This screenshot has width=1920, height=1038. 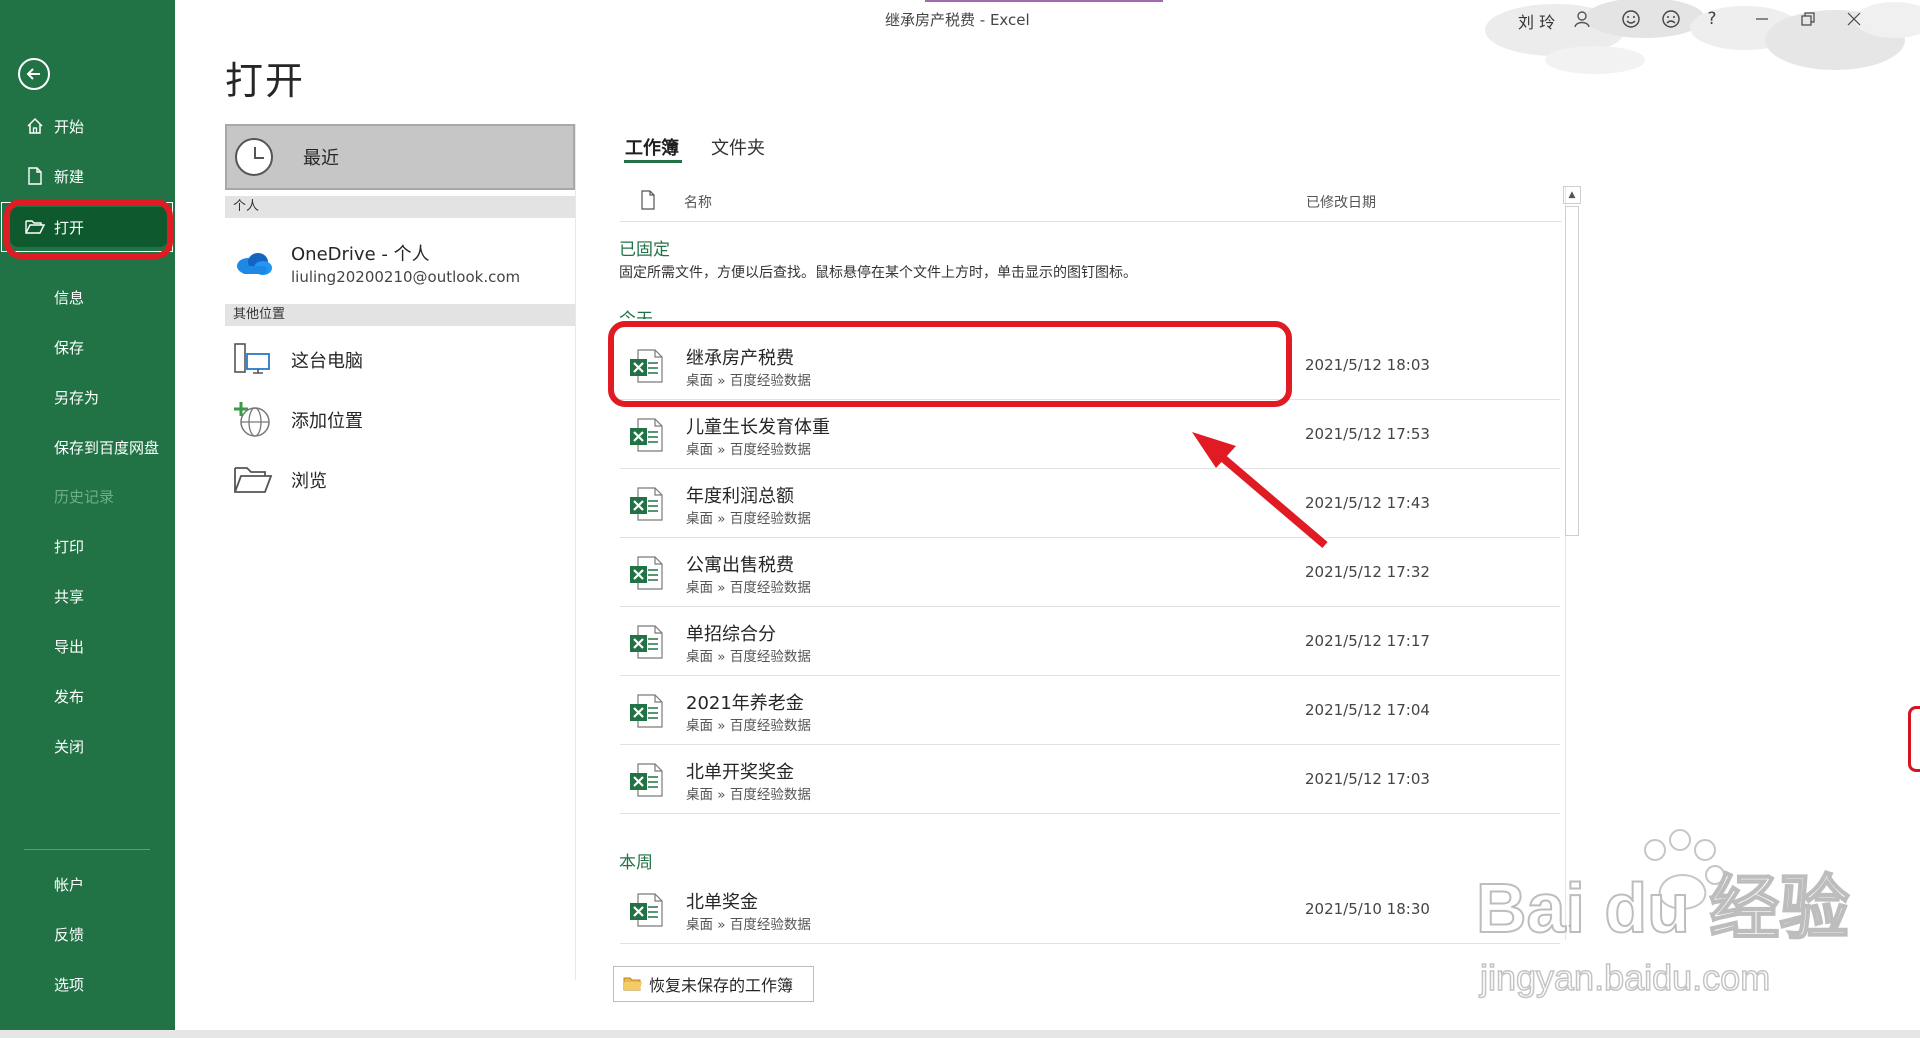 What do you see at coordinates (1090, 779) in the screenshot?
I see `file-row: 北单开奖奖金 桌面 » 百度经验数据 2021/5/12 17:03` at bounding box center [1090, 779].